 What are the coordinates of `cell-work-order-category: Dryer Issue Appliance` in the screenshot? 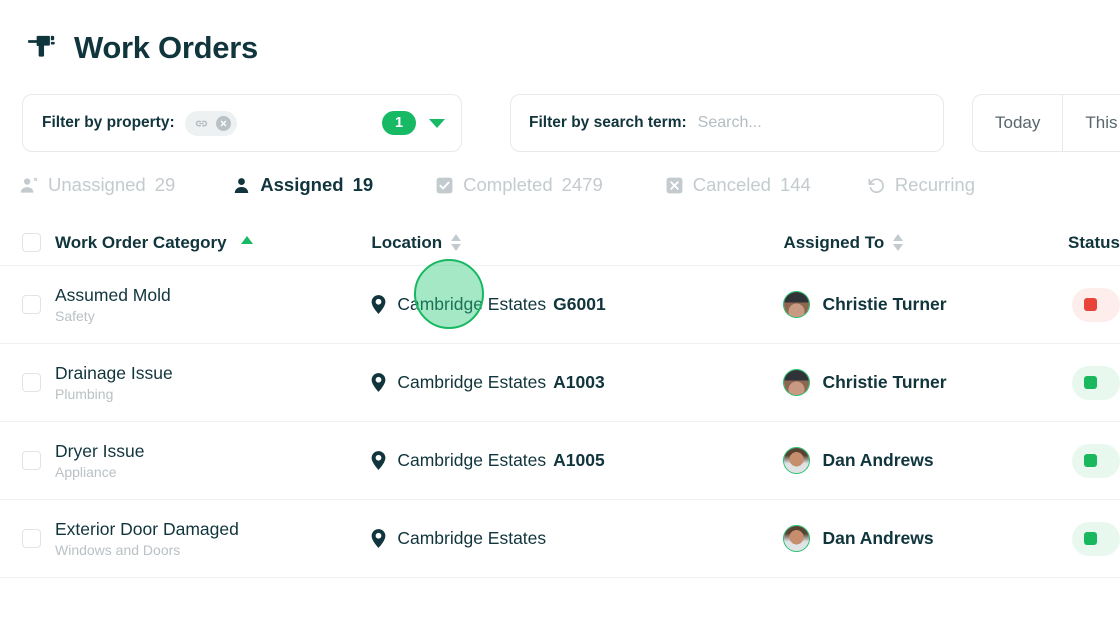 It's located at (196, 461).